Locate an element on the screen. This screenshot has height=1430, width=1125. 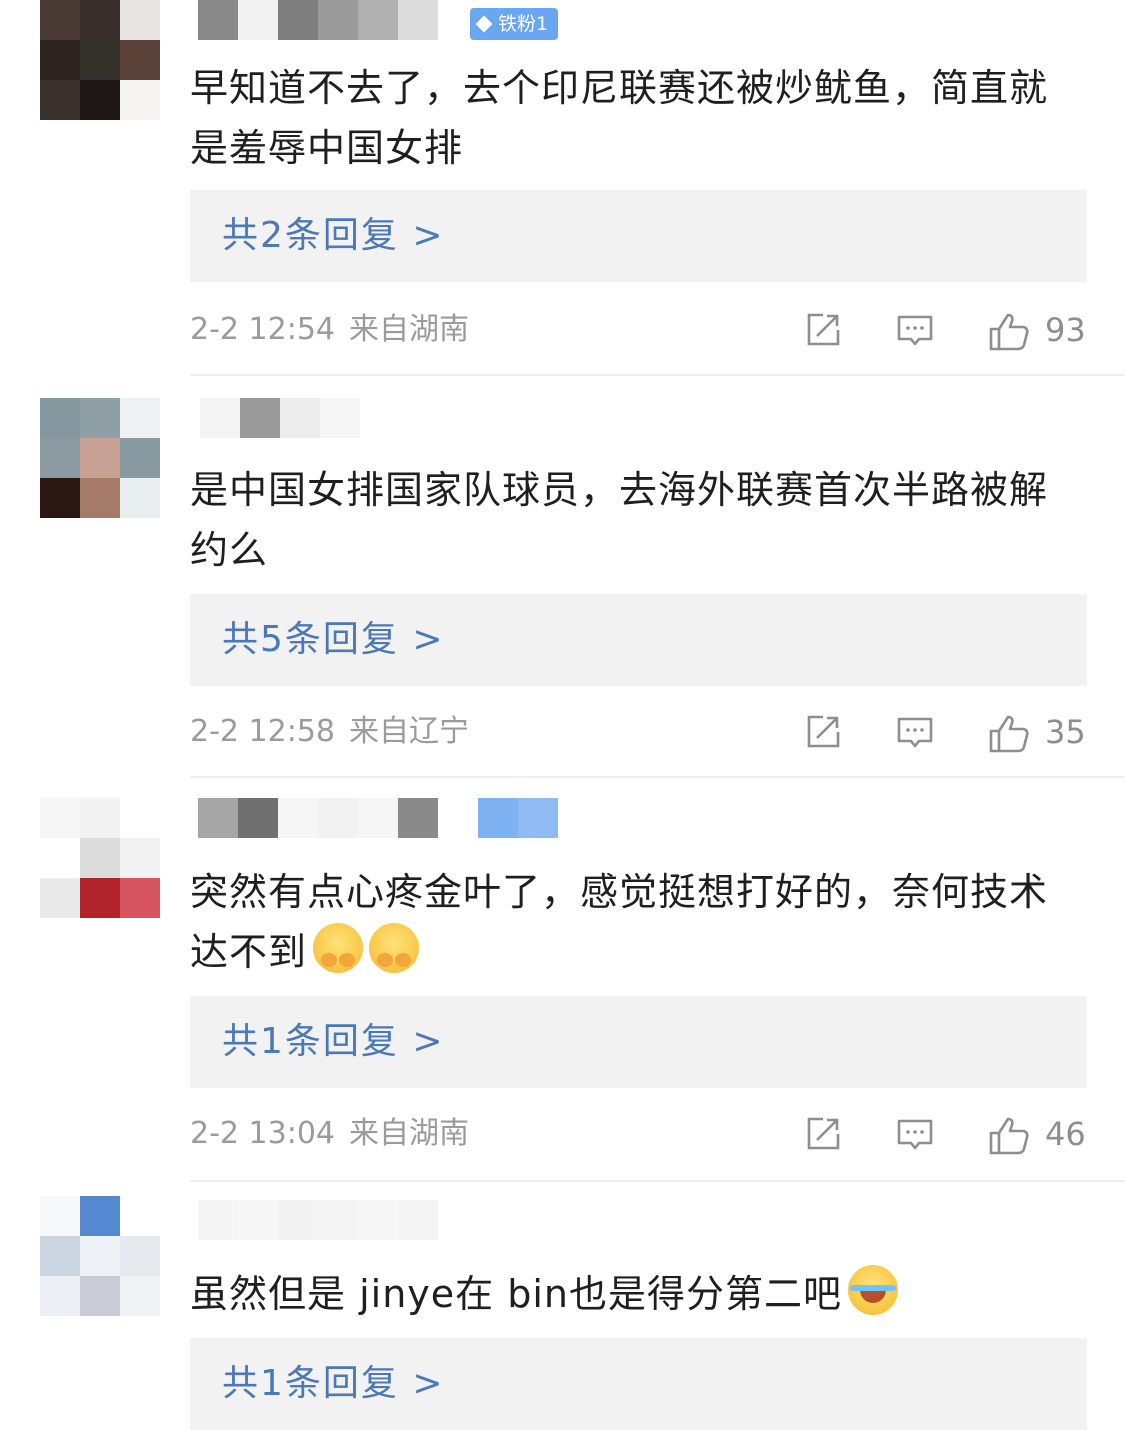
comment-time: 2-2 12:58 is located at coordinates (262, 731).